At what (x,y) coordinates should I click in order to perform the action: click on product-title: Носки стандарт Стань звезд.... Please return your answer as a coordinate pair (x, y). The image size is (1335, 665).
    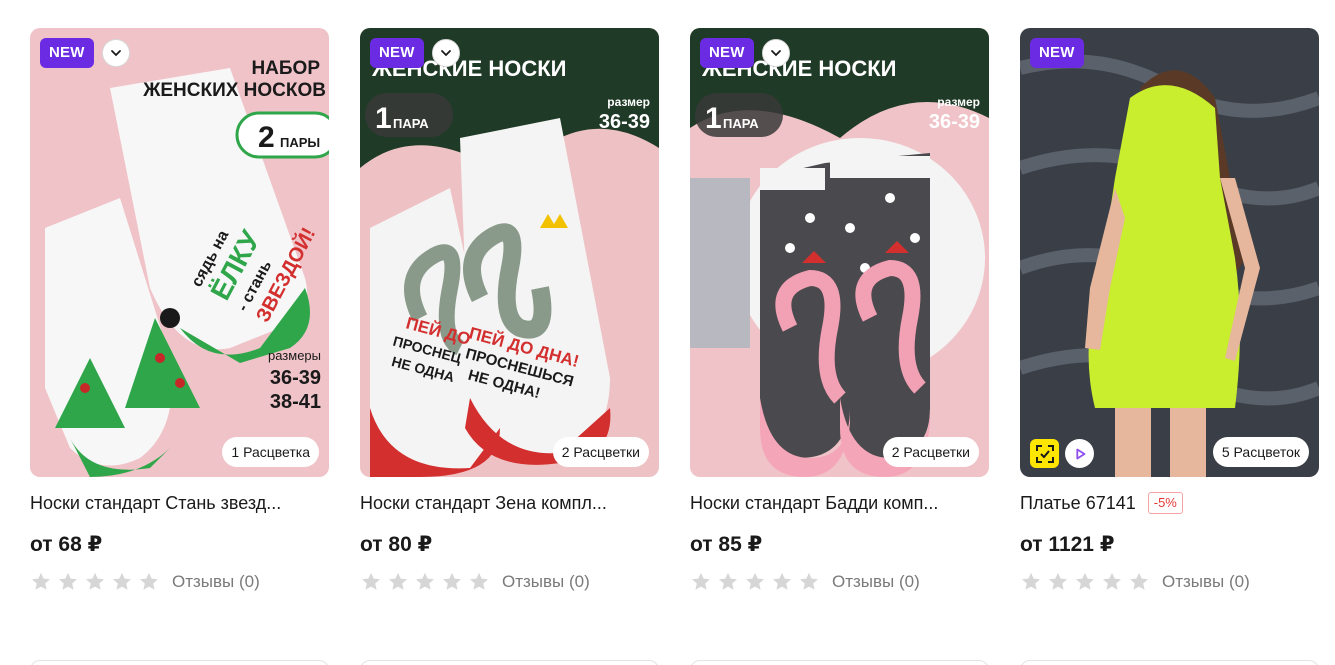
    Looking at the image, I should click on (155, 503).